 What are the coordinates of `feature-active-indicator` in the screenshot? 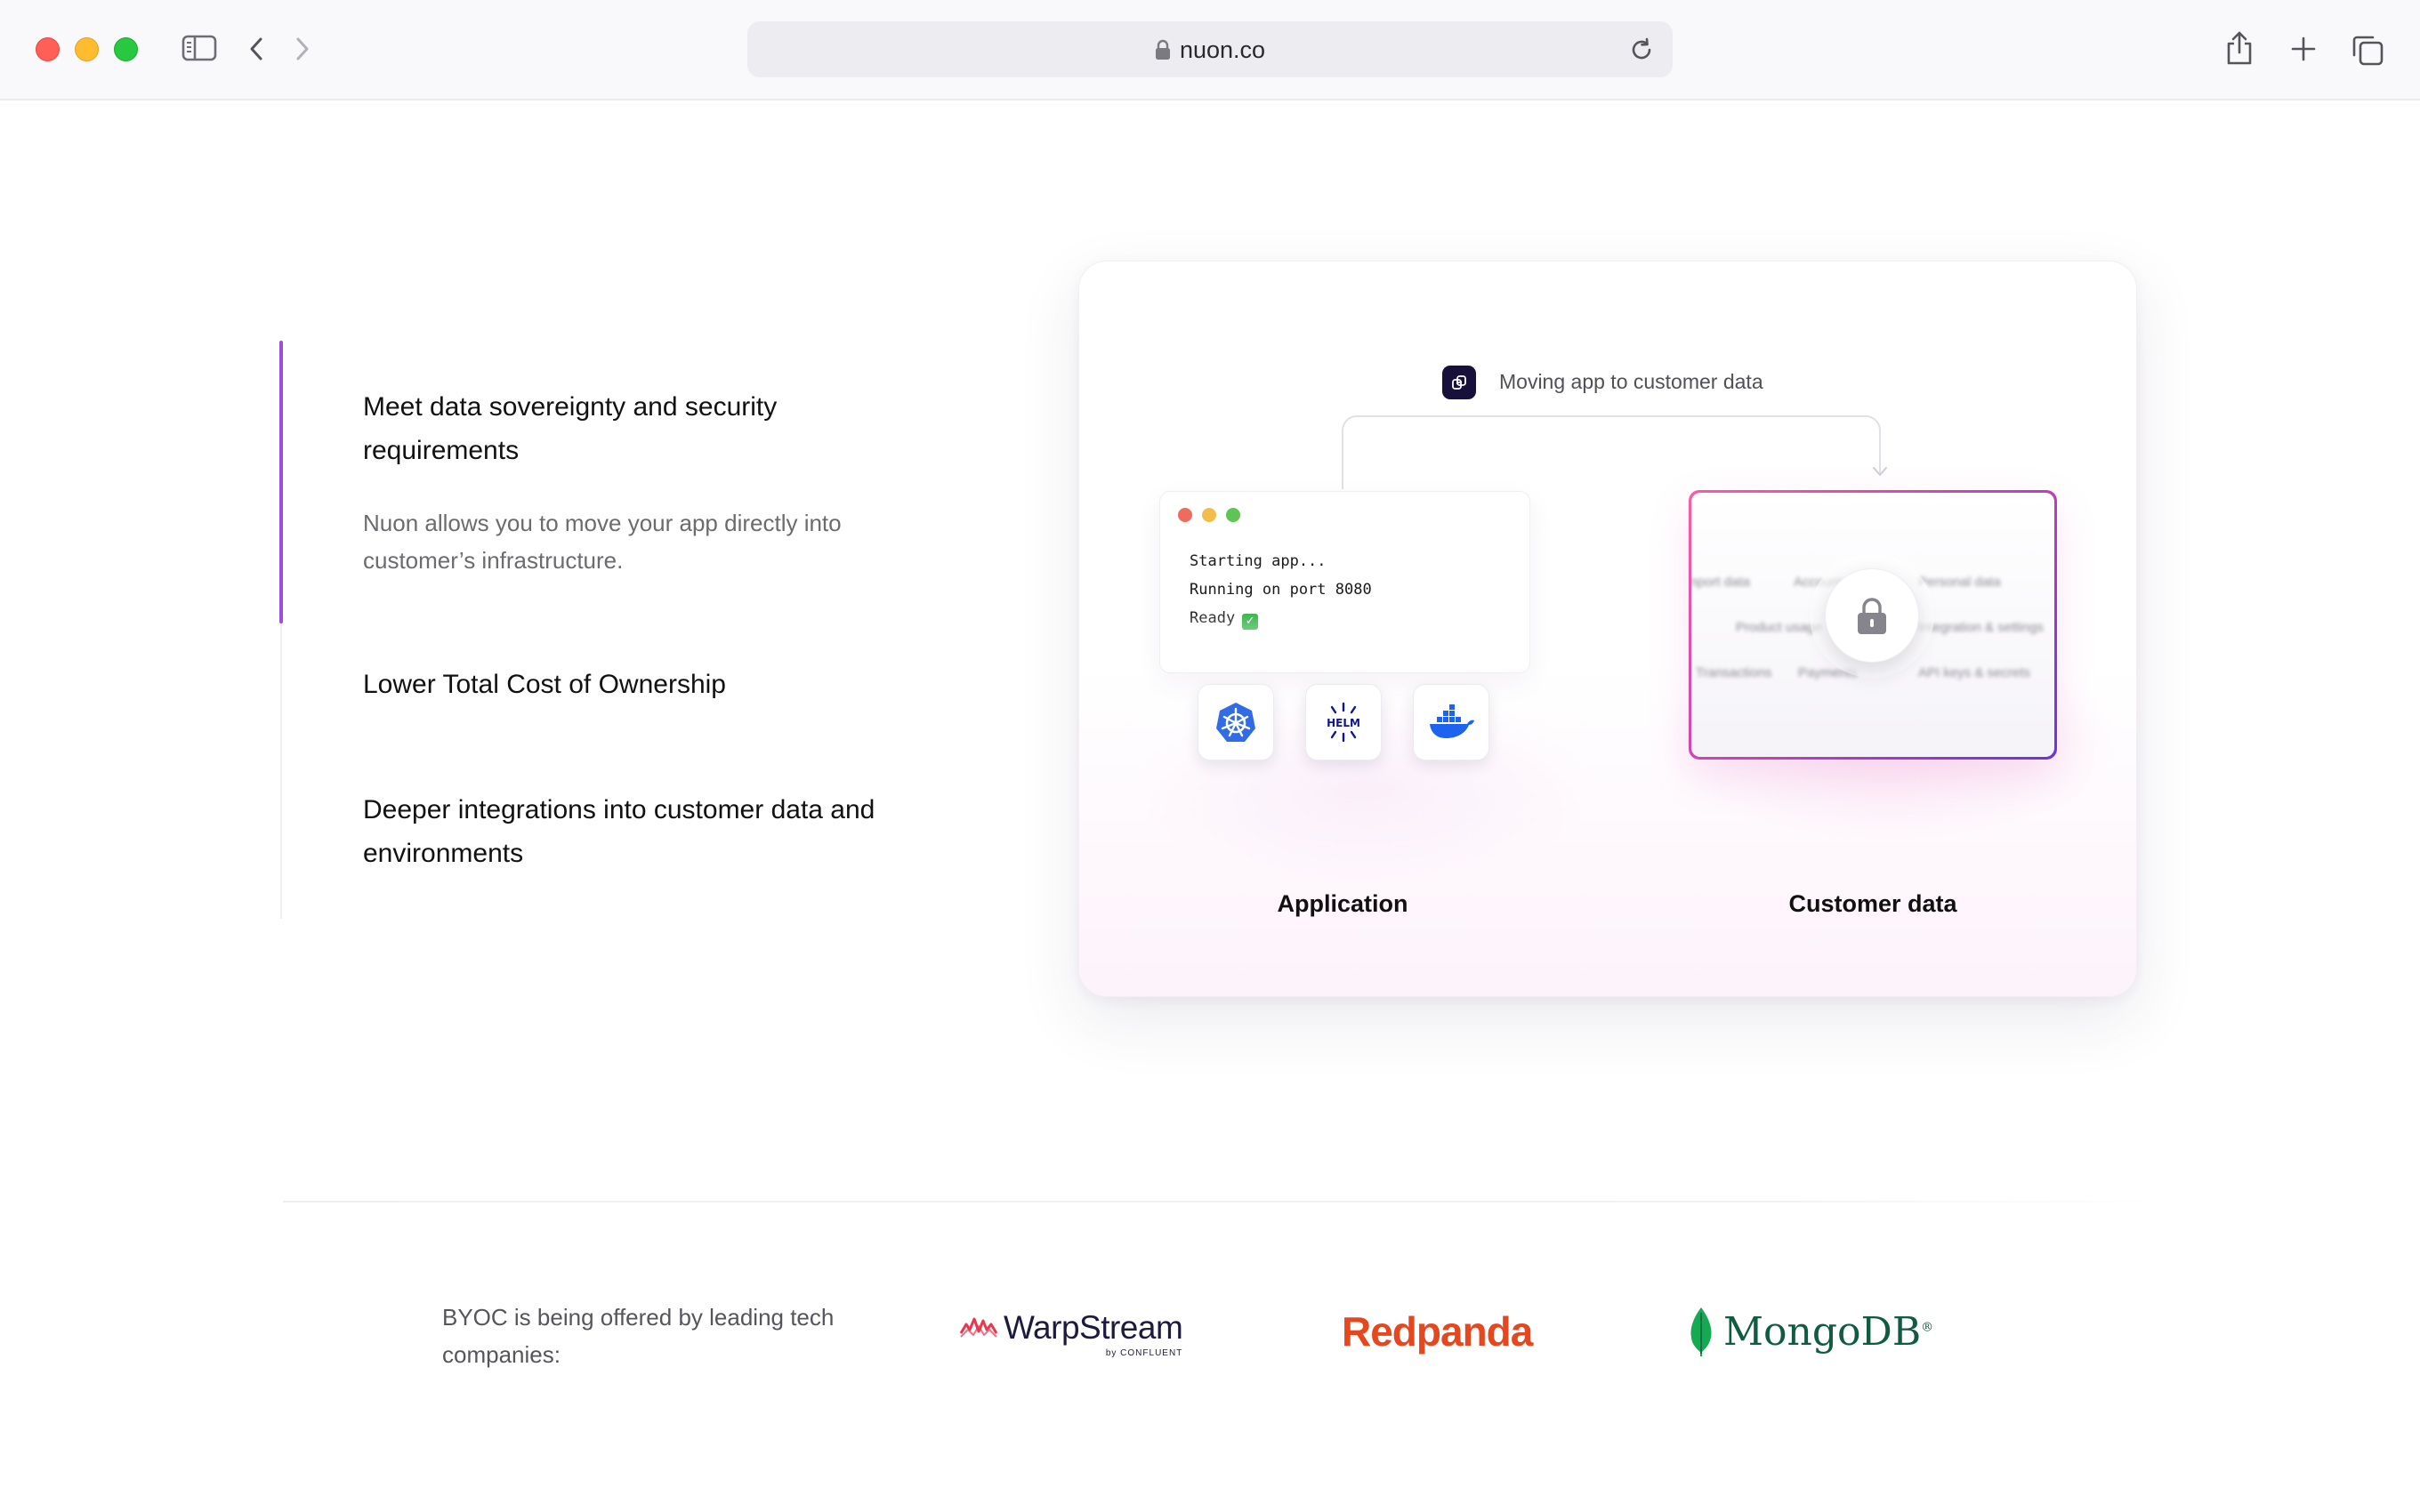 It's located at (281, 482).